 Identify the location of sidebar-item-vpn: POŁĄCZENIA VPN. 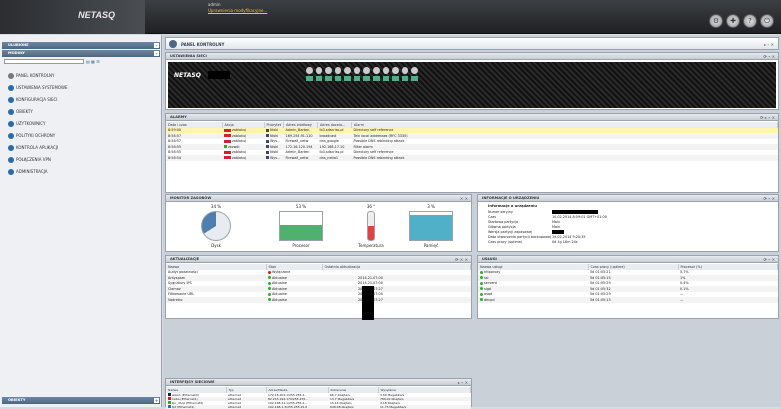
(29, 160).